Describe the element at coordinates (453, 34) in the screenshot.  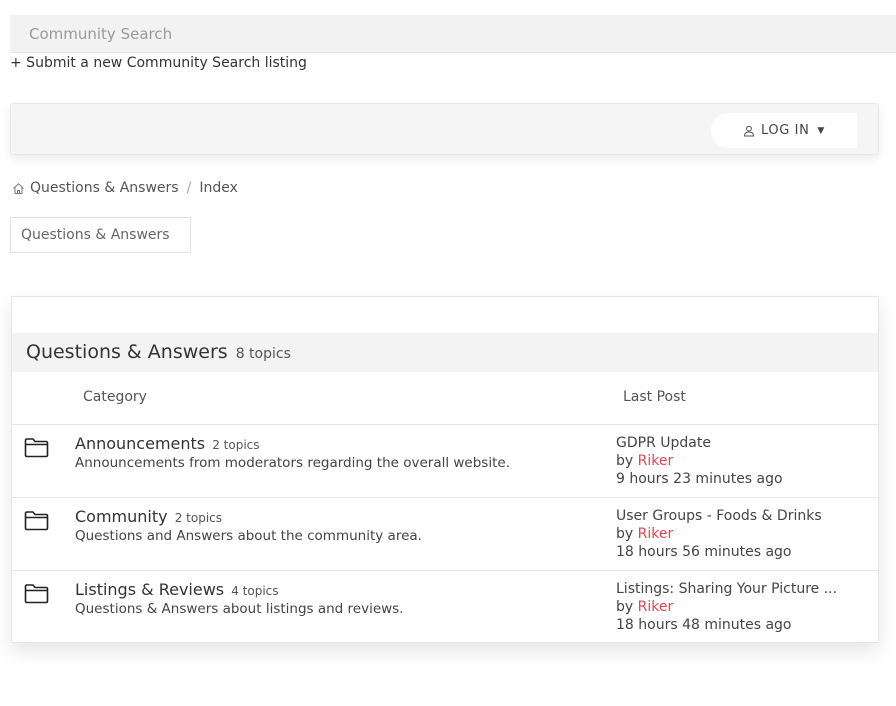
I see `community-search-bar: Community Search` at that location.